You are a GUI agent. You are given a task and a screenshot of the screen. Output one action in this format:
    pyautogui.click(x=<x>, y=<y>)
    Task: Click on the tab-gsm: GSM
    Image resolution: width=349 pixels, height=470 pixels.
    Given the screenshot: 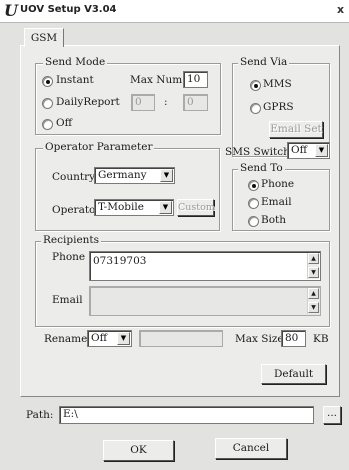 What is the action you would take?
    pyautogui.click(x=44, y=37)
    